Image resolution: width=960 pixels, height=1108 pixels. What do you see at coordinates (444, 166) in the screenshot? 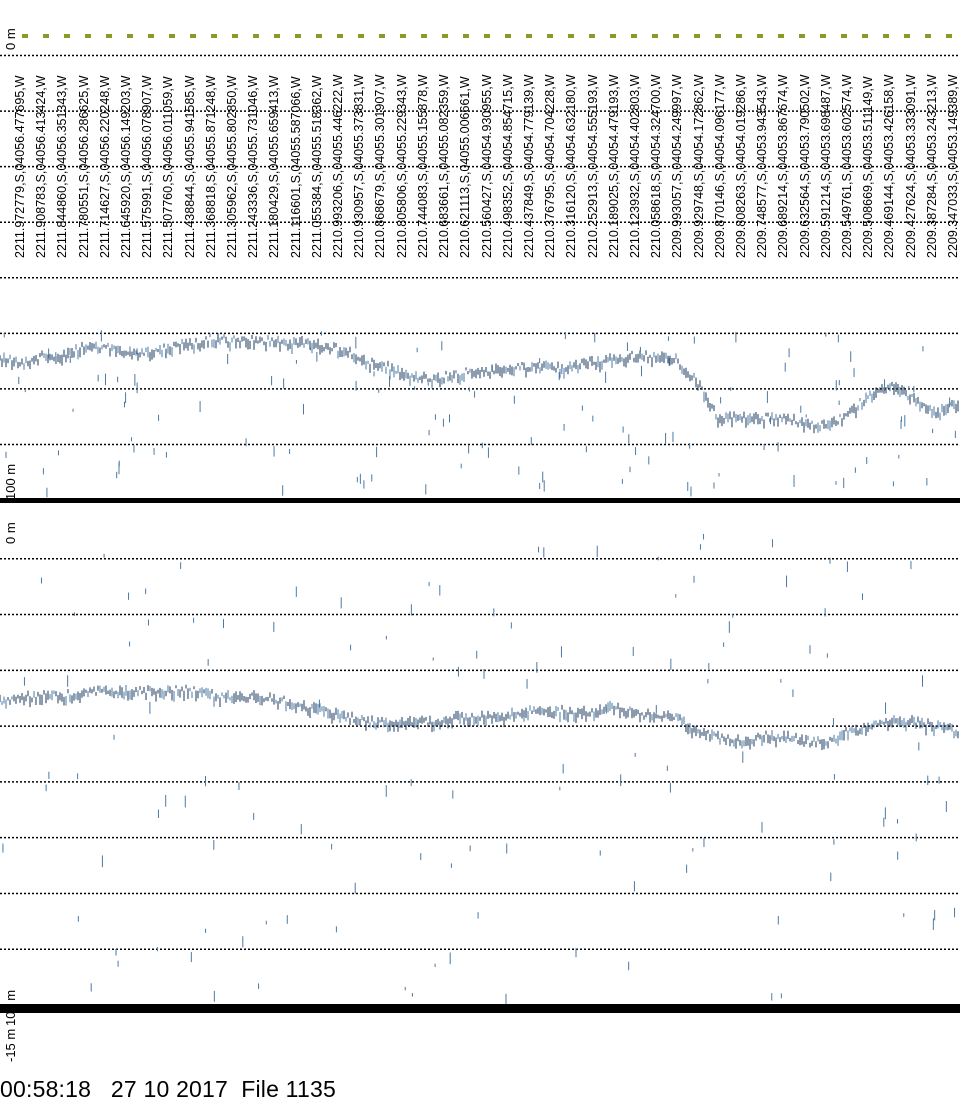
I see `gps-coordinate: 2210.683661,S,04055.082359,W` at bounding box center [444, 166].